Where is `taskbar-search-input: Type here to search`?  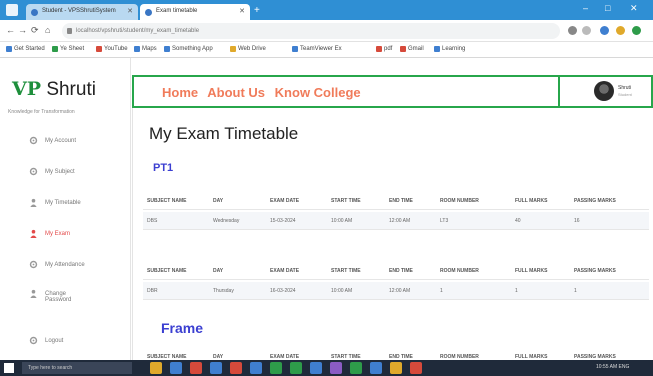 taskbar-search-input: Type here to search is located at coordinates (77, 368).